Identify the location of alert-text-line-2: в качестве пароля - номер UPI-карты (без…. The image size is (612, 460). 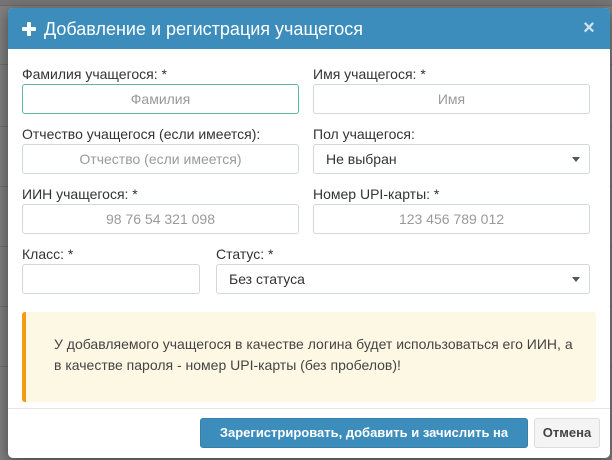
(227, 365).